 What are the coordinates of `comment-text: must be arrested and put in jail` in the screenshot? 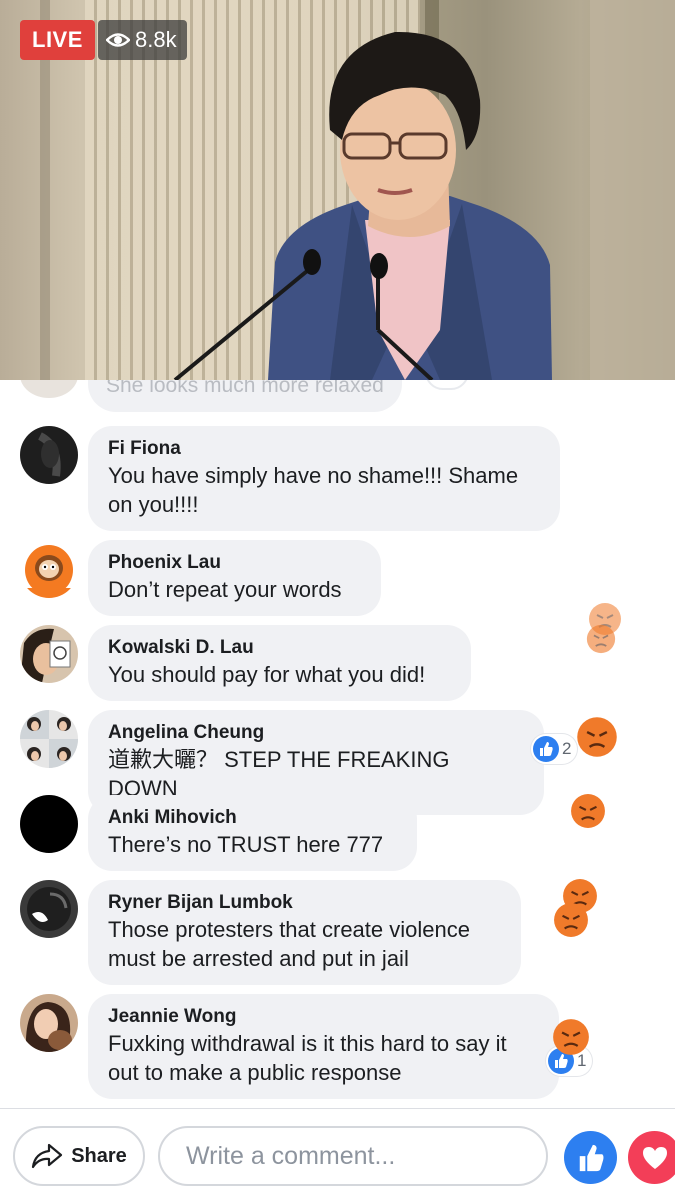 It's located at (258, 958).